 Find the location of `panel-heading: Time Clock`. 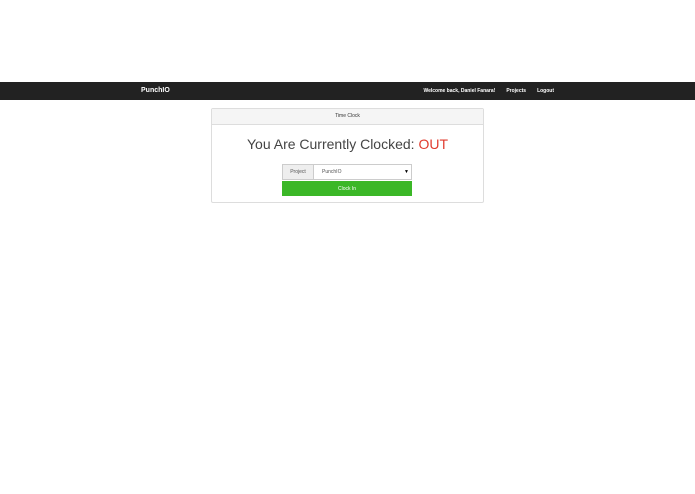

panel-heading: Time Clock is located at coordinates (347, 117).